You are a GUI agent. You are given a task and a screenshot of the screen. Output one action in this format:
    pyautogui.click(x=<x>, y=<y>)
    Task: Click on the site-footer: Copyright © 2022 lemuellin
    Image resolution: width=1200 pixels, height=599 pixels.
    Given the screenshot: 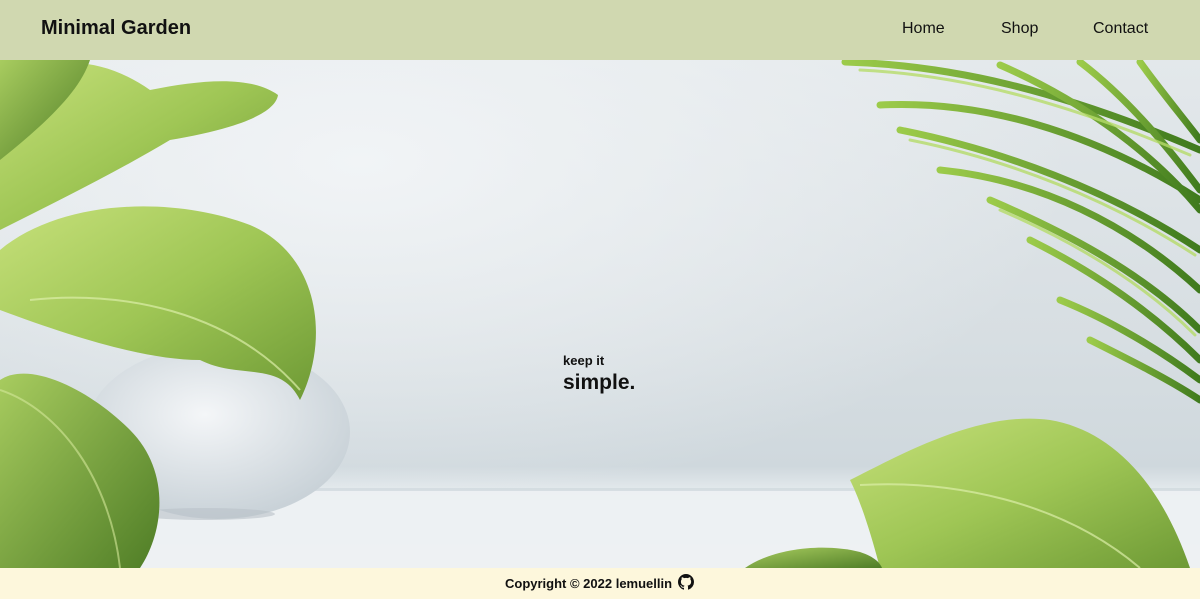 What is the action you would take?
    pyautogui.click(x=600, y=583)
    